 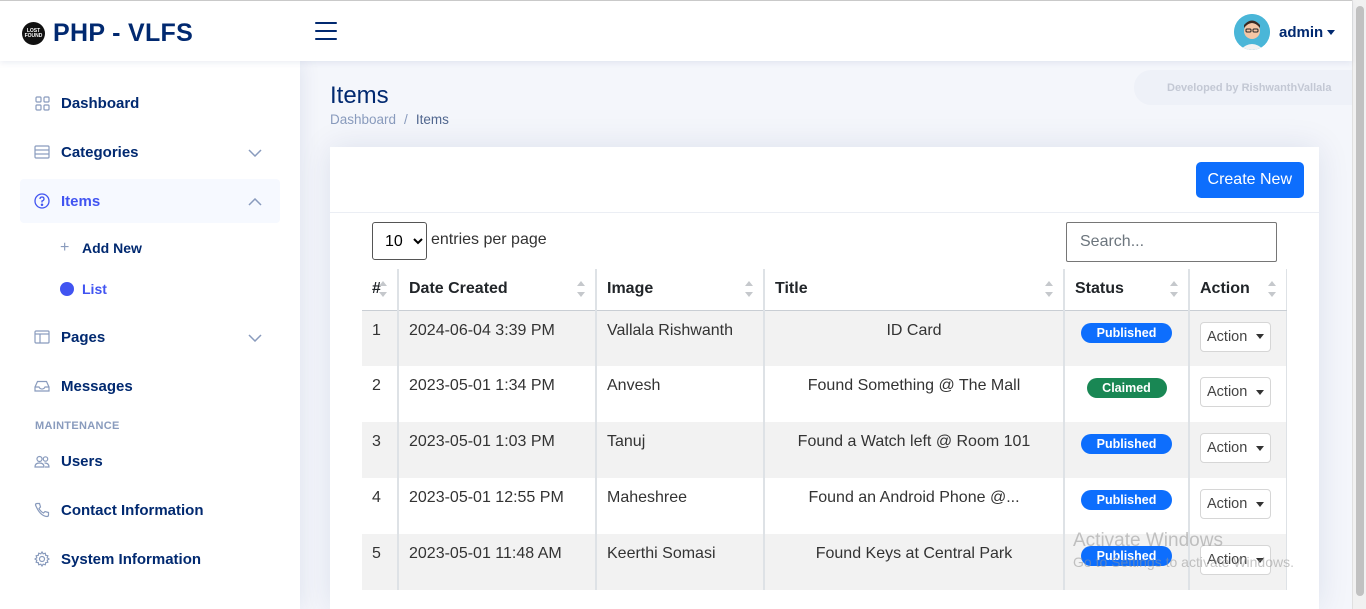 I want to click on sidebar-item-contact-information: Contact Information, so click(x=150, y=510).